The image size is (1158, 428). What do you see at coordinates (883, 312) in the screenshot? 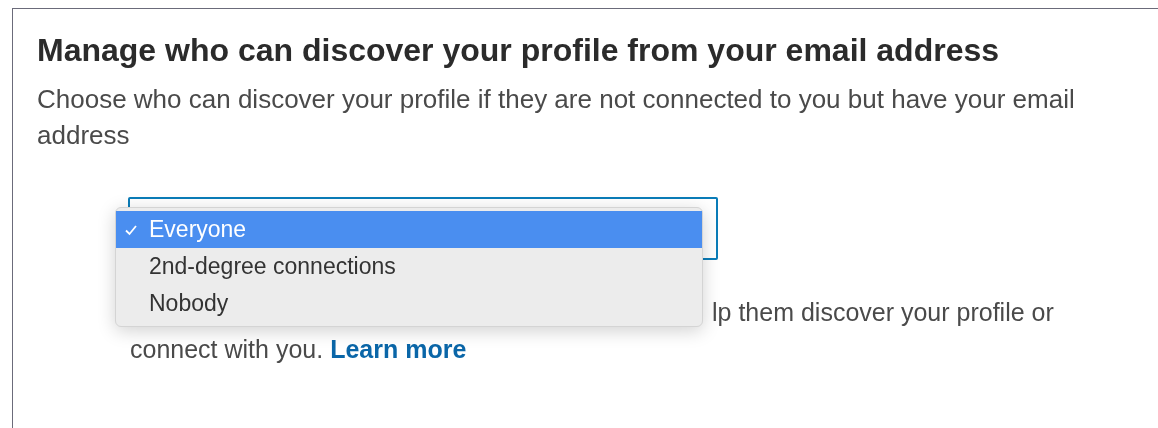
I see `note-text-fragment: lp them discover your profile or` at bounding box center [883, 312].